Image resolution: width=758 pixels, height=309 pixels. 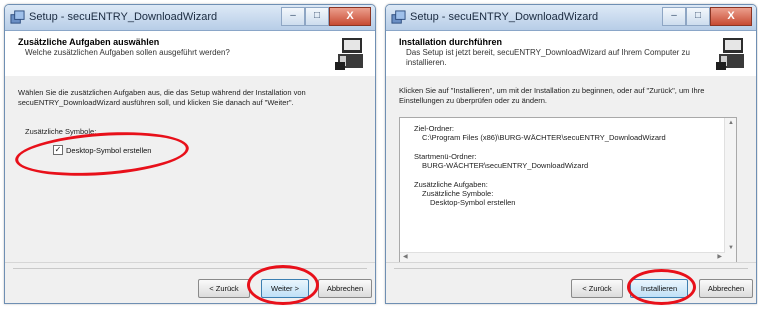 I want to click on next-button: Weiter >, so click(x=285, y=288).